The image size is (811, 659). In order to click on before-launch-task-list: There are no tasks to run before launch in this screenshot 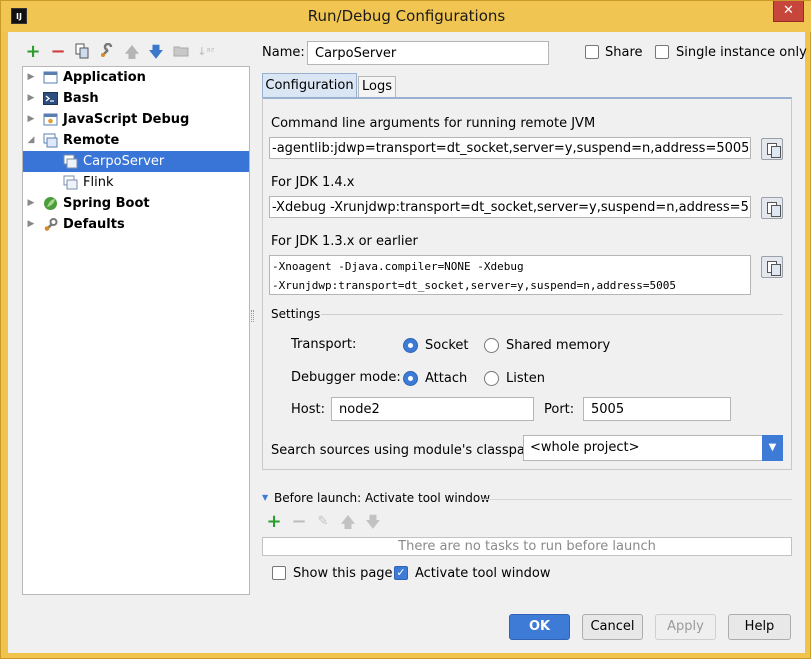, I will do `click(527, 546)`.